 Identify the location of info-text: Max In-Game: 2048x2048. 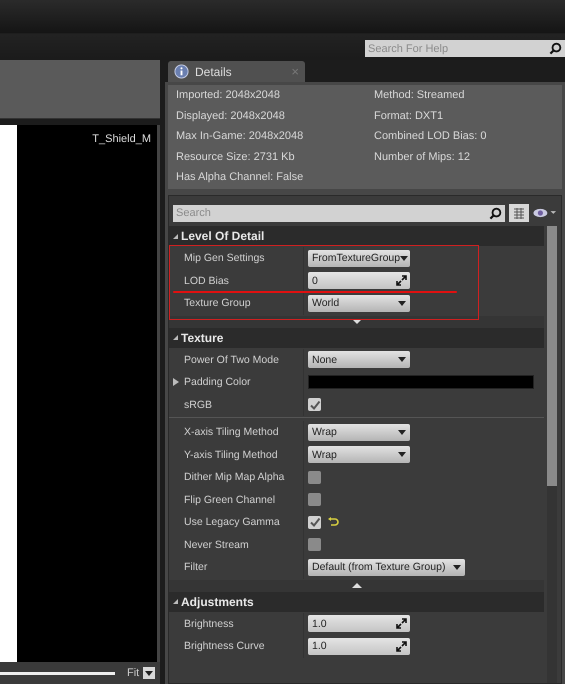
(240, 137).